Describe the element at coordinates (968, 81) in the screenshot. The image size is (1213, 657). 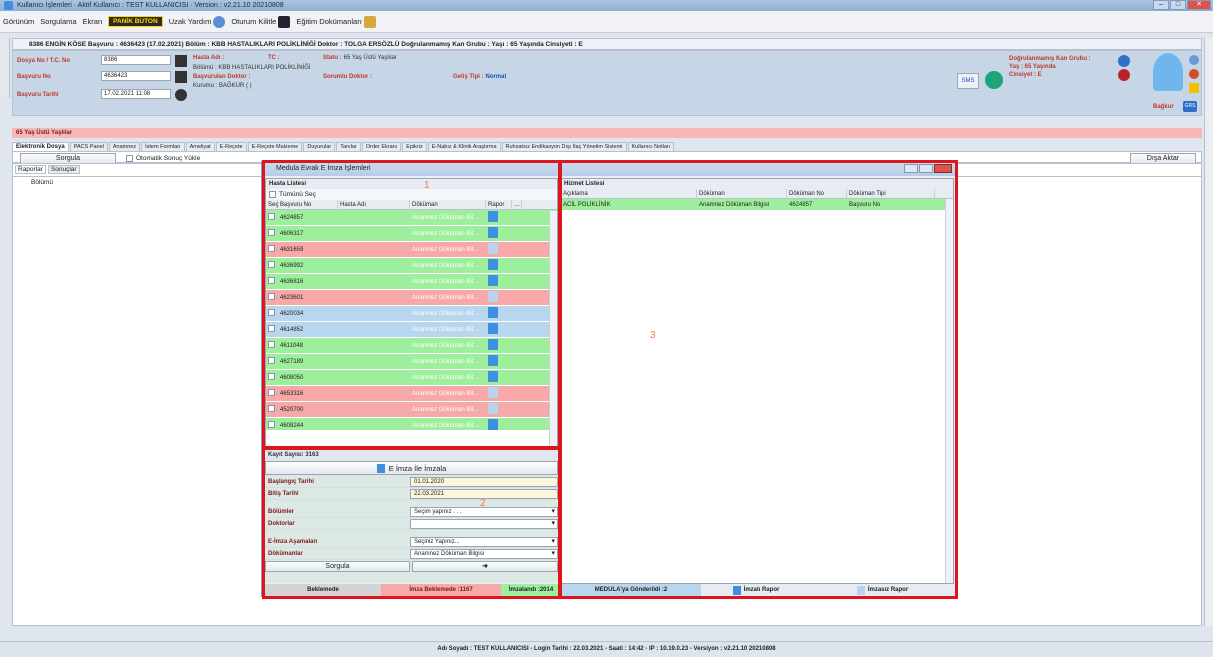
I see `sms-button: SMS` at that location.